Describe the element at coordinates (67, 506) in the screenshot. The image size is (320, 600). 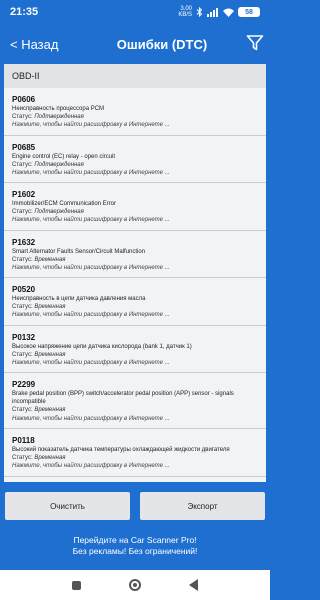
I see `clear-button: Очистить` at that location.